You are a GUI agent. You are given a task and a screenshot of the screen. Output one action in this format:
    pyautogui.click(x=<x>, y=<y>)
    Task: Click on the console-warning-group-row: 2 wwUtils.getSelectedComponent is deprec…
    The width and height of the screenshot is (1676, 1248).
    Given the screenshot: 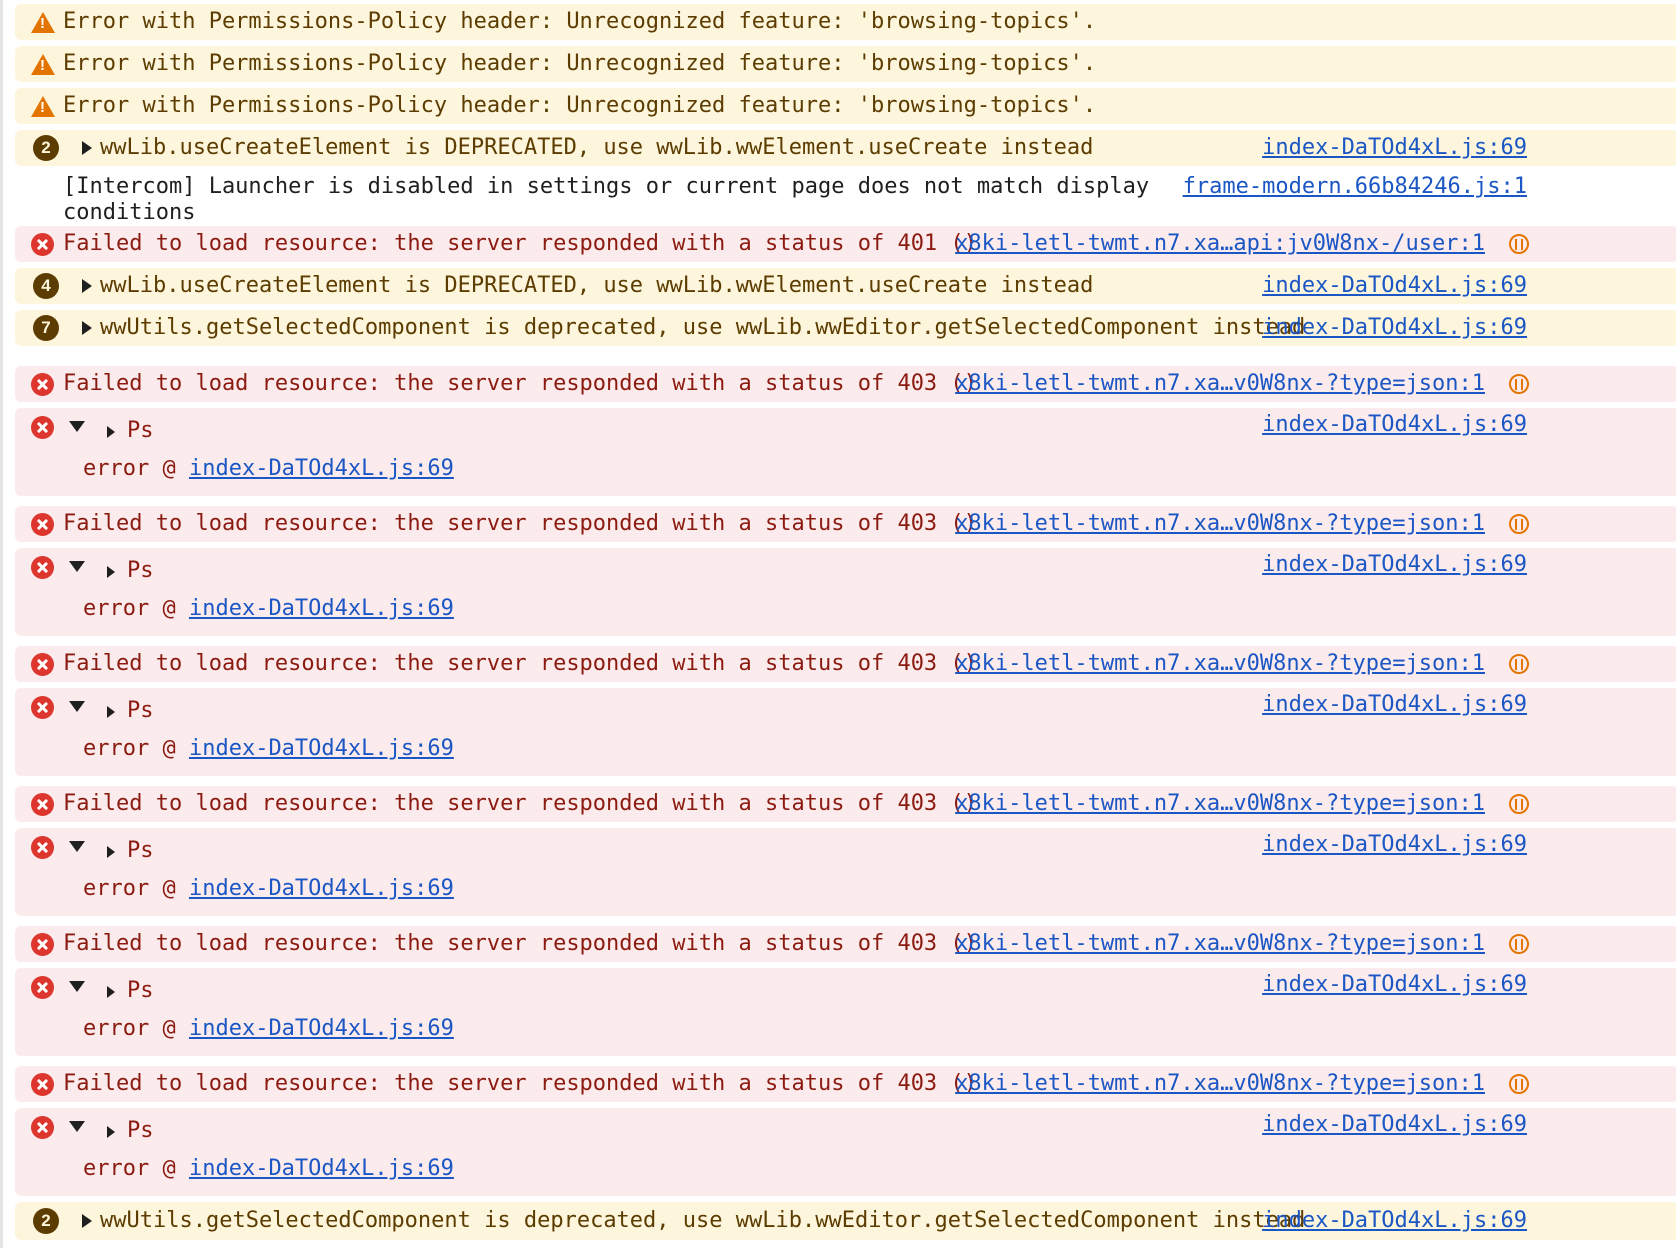 What is the action you would take?
    pyautogui.click(x=845, y=1221)
    